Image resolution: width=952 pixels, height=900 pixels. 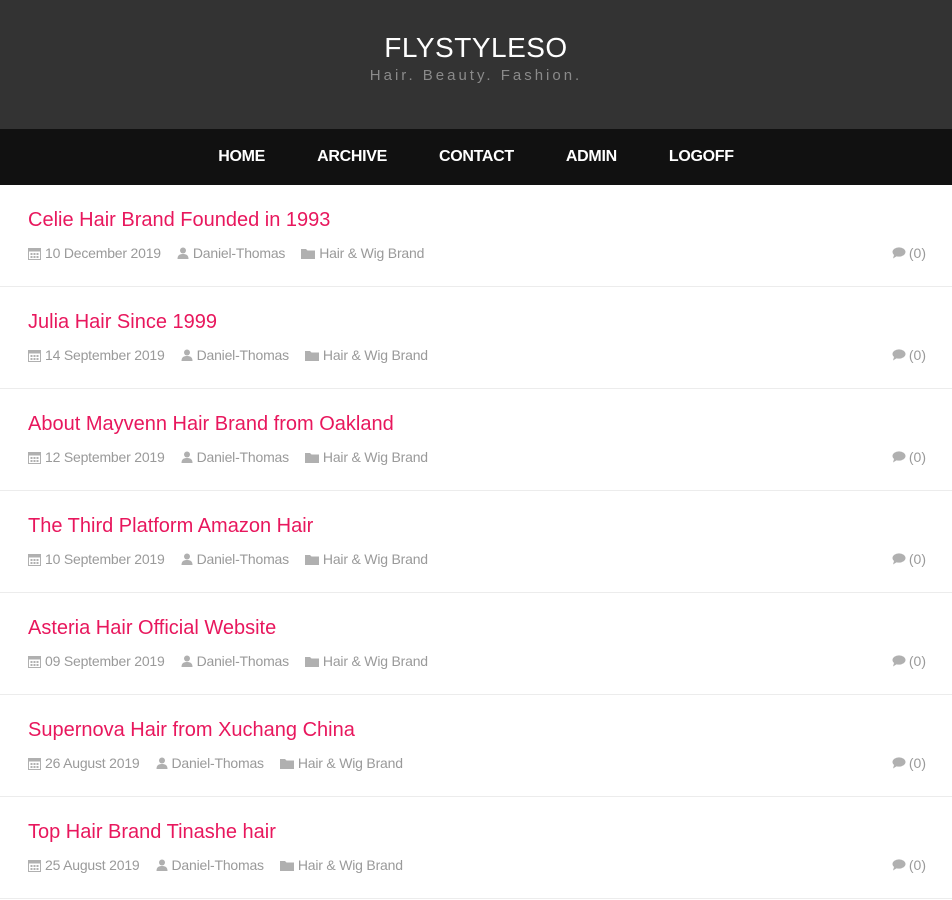 I want to click on nav-home: HOME, so click(x=241, y=157).